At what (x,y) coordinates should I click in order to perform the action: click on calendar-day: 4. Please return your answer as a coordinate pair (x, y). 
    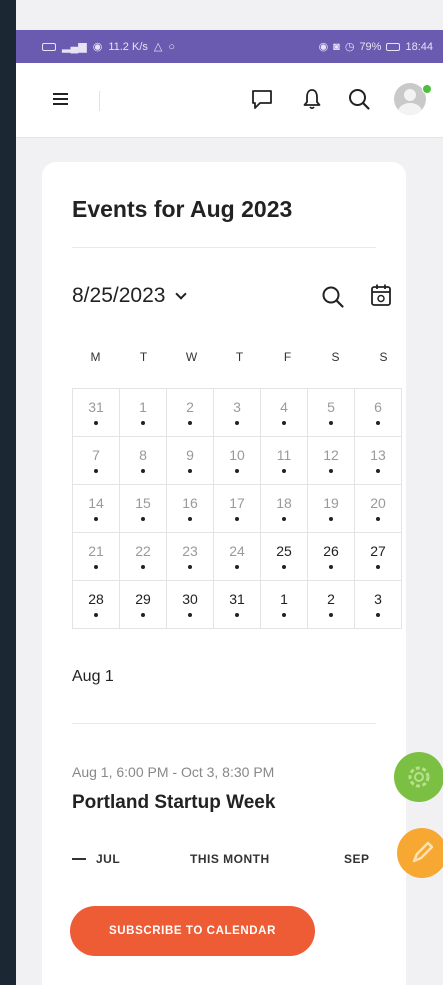
    Looking at the image, I should click on (284, 413).